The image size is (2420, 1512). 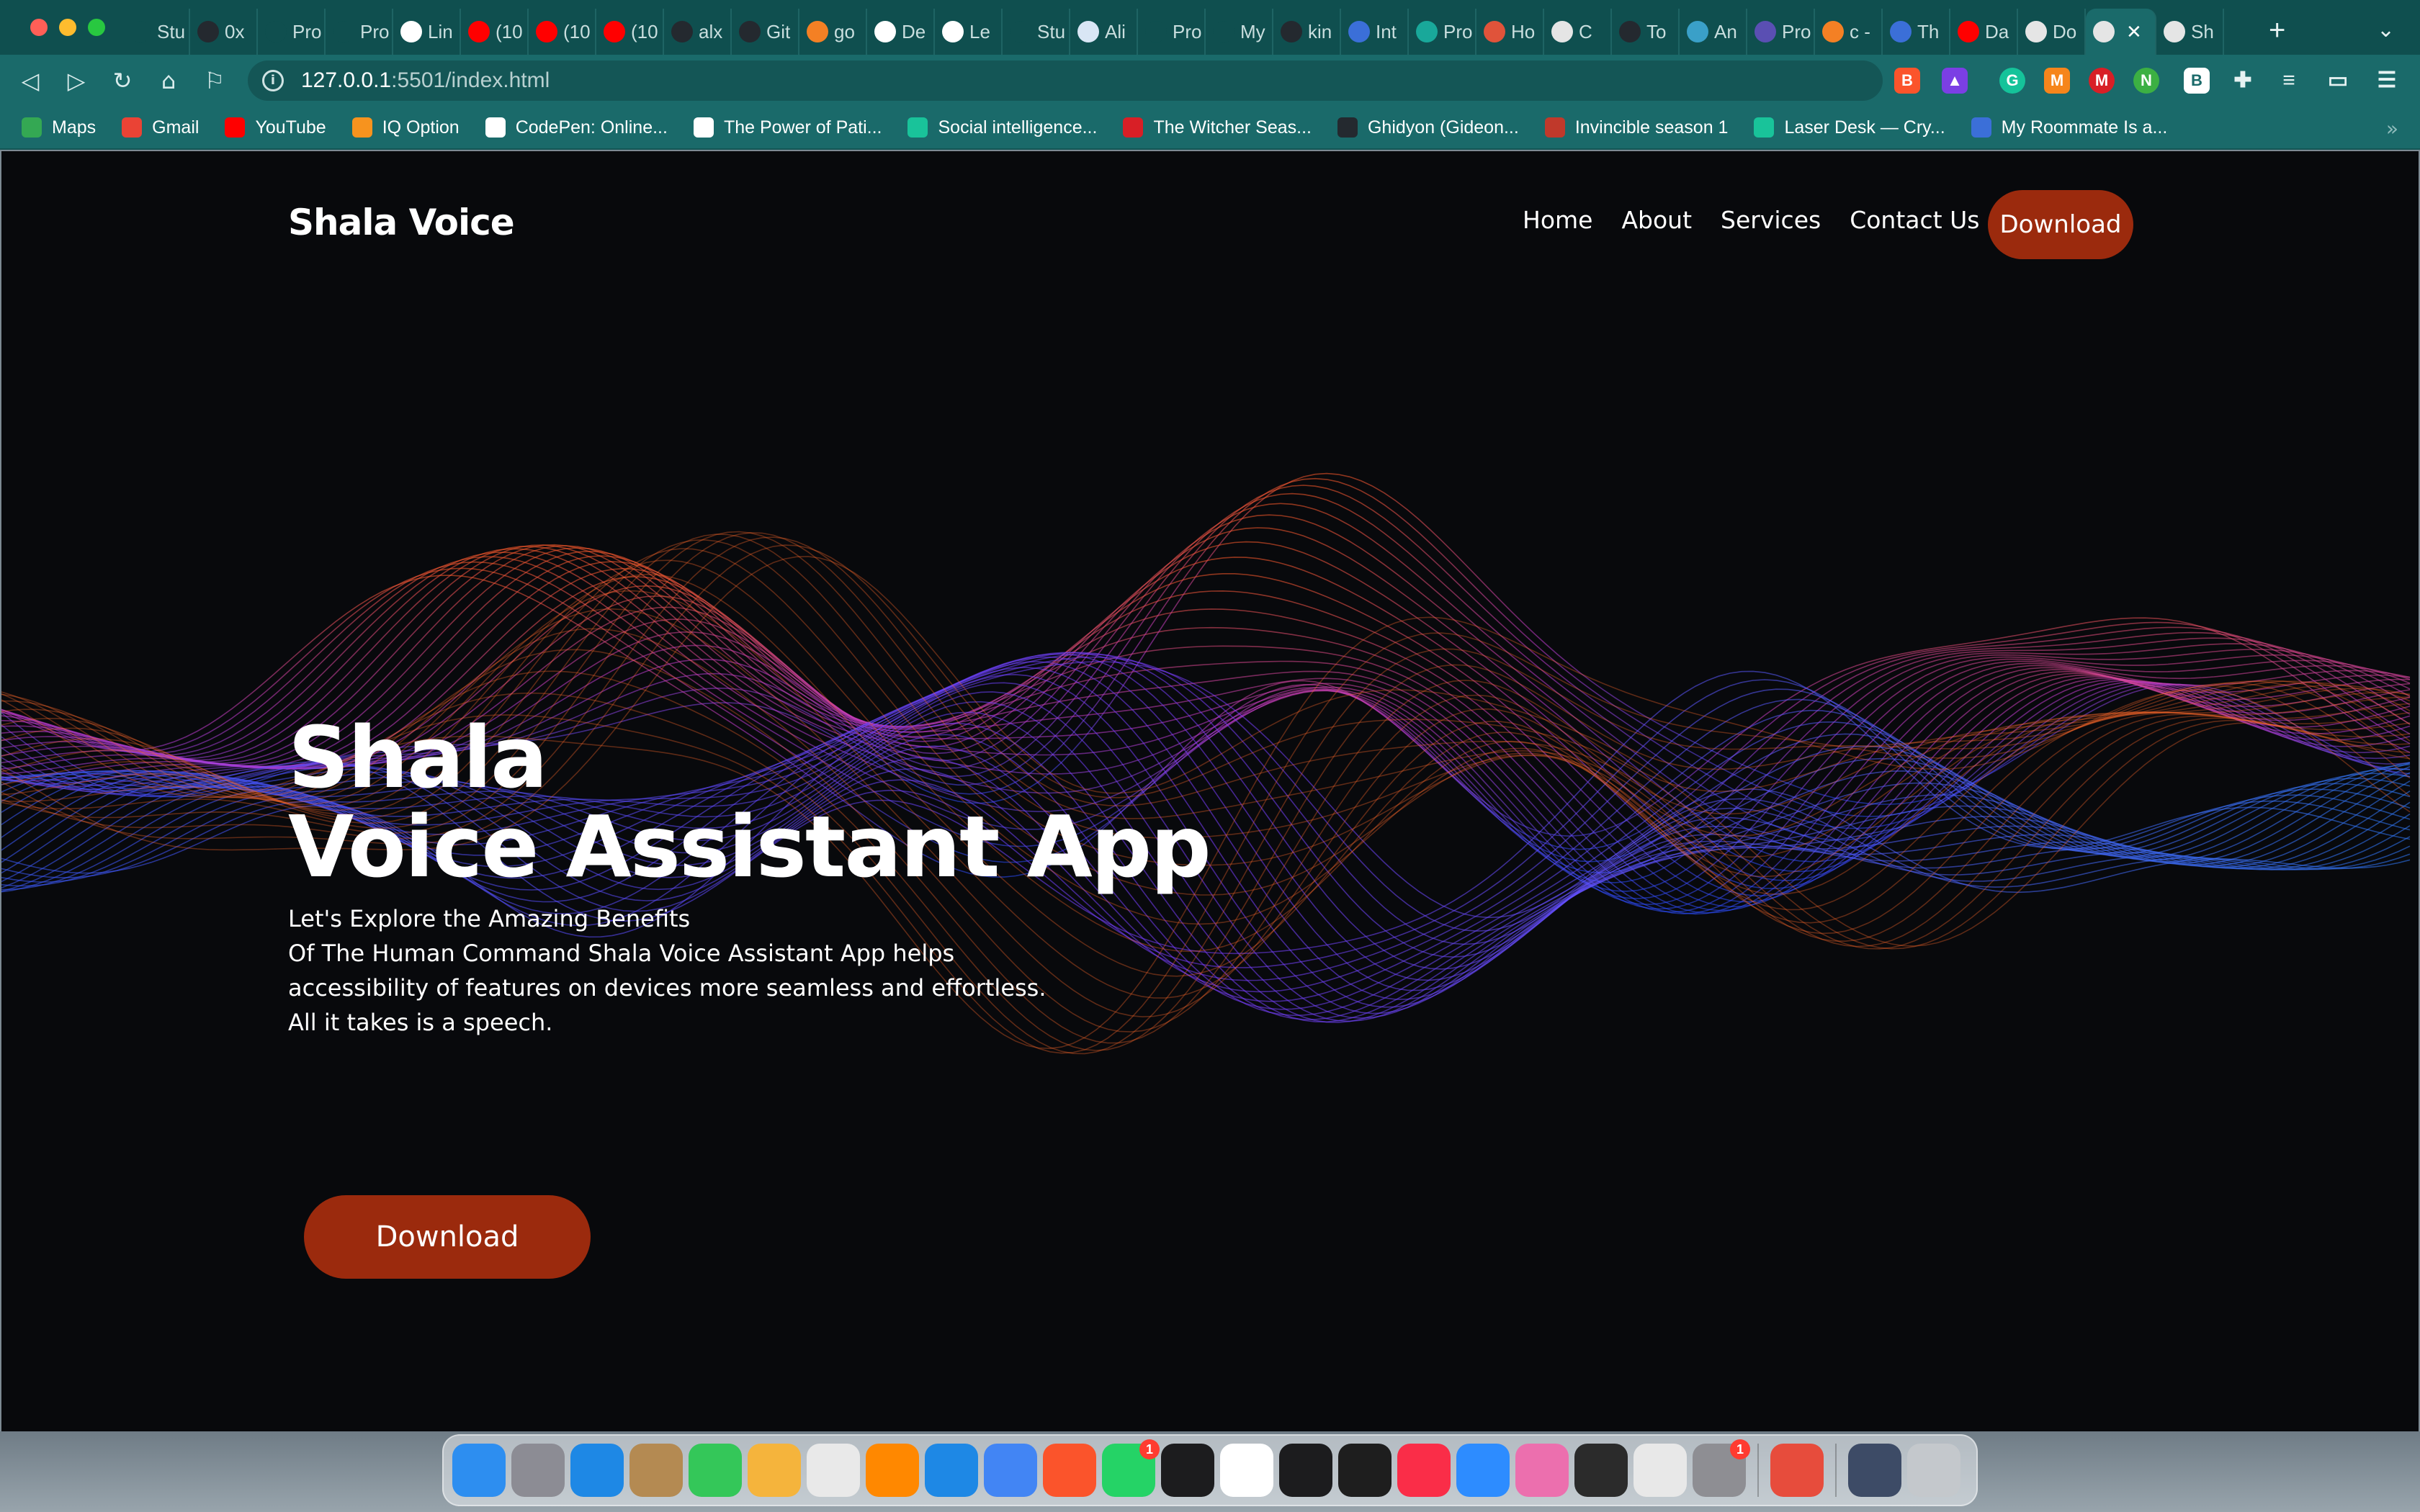 What do you see at coordinates (952, 1470) in the screenshot?
I see `vscode-icon` at bounding box center [952, 1470].